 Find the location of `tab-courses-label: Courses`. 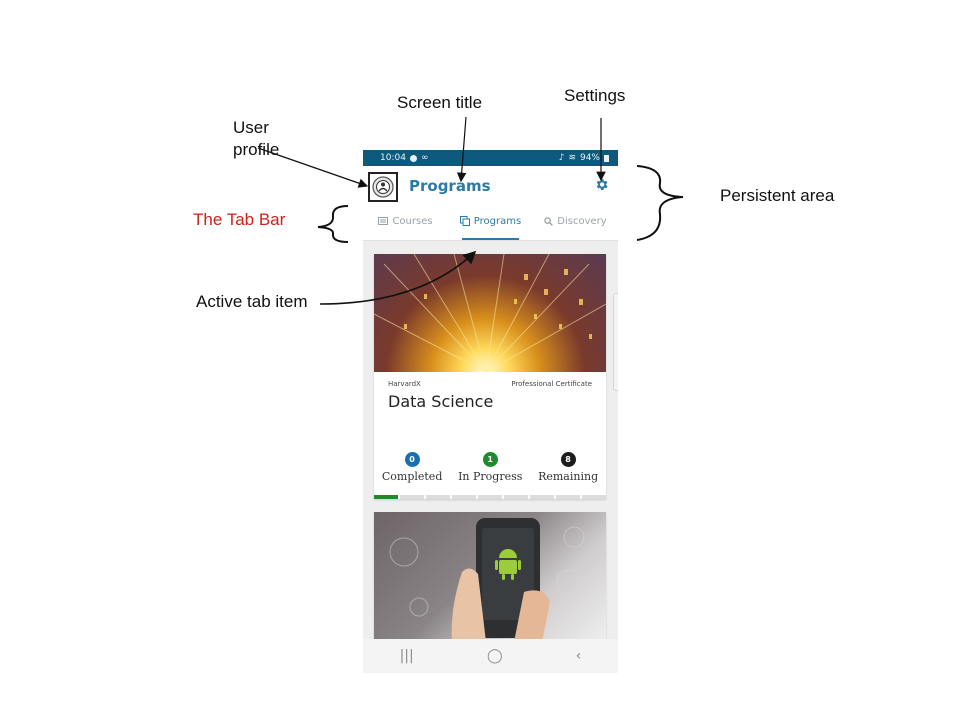

tab-courses-label: Courses is located at coordinates (412, 221).